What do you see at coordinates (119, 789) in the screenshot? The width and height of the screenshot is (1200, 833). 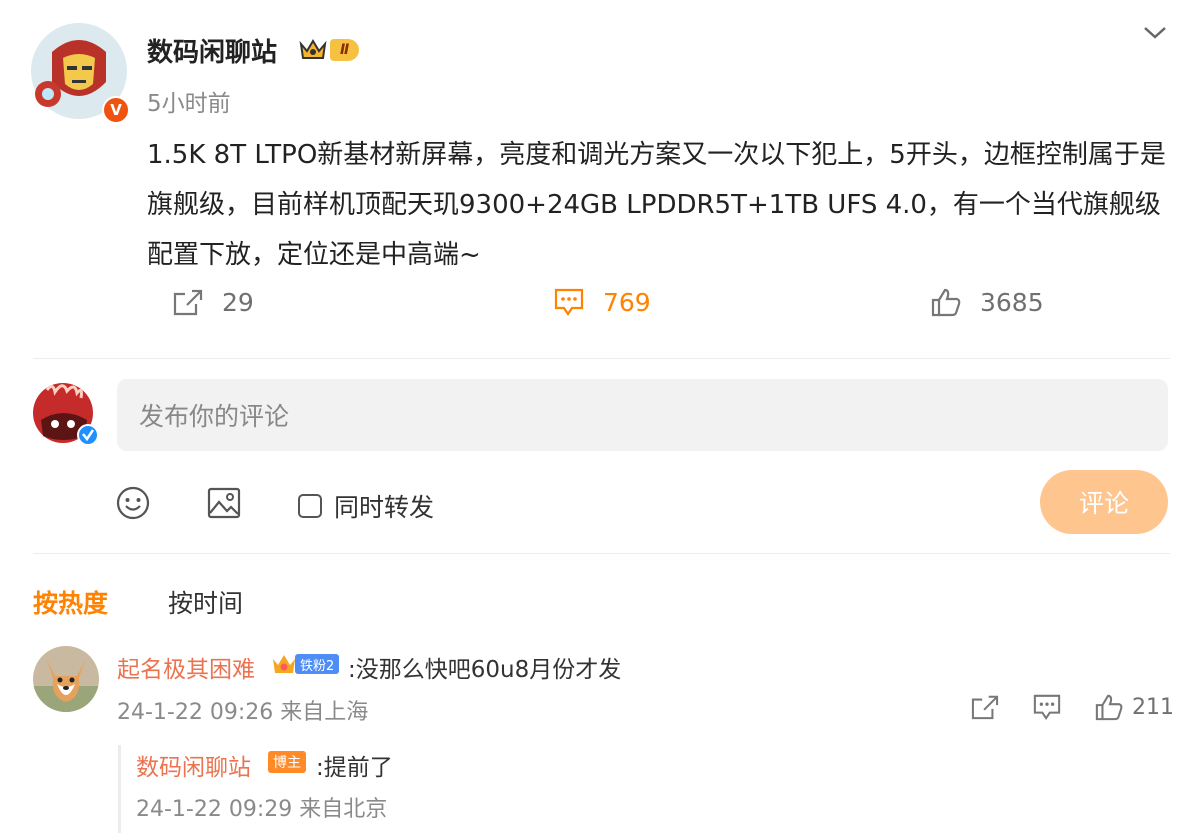 I see `reply-thread-bar` at bounding box center [119, 789].